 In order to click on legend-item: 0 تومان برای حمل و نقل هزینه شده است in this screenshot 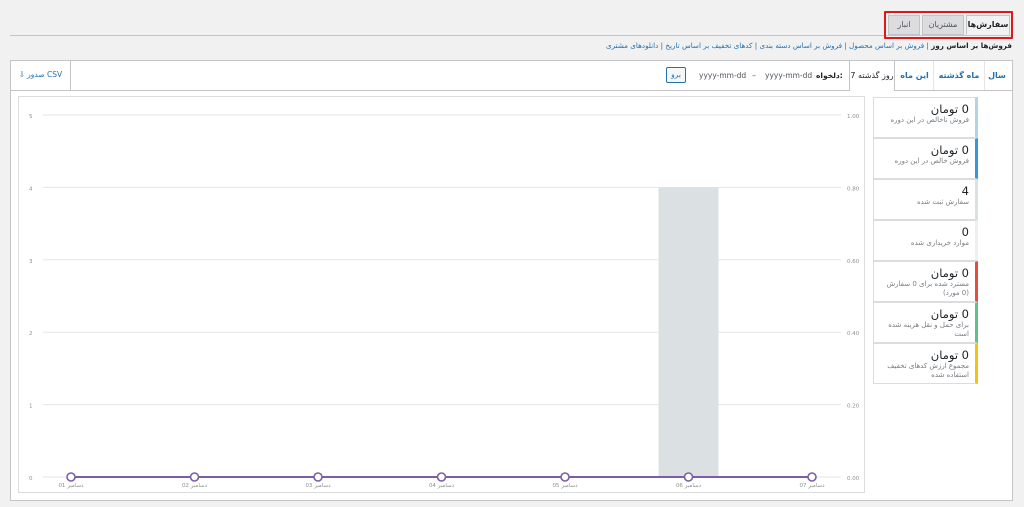, I will do `click(925, 322)`.